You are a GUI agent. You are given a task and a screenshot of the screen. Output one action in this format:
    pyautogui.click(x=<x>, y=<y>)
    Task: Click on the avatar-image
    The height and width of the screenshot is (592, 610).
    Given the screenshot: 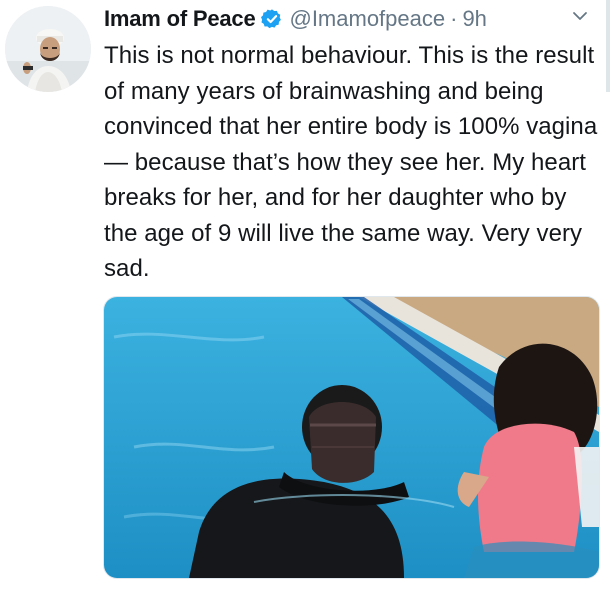 What is the action you would take?
    pyautogui.click(x=48, y=49)
    